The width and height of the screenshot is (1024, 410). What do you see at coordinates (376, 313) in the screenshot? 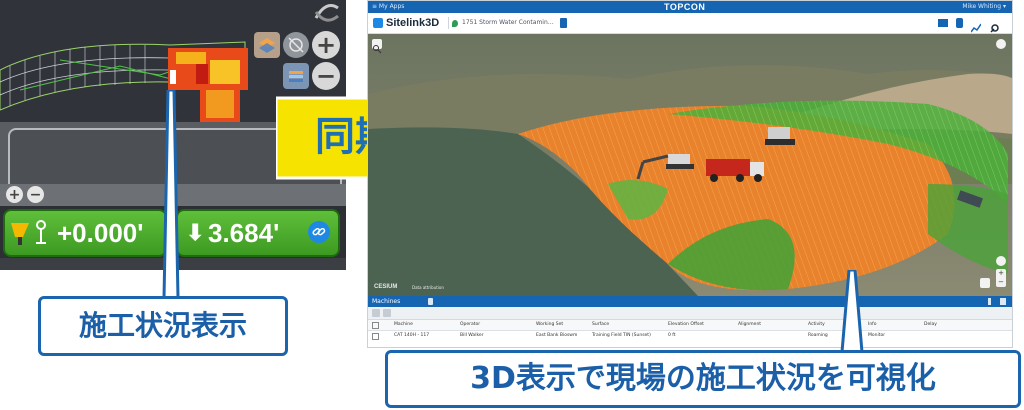
I see `filter-icon` at bounding box center [376, 313].